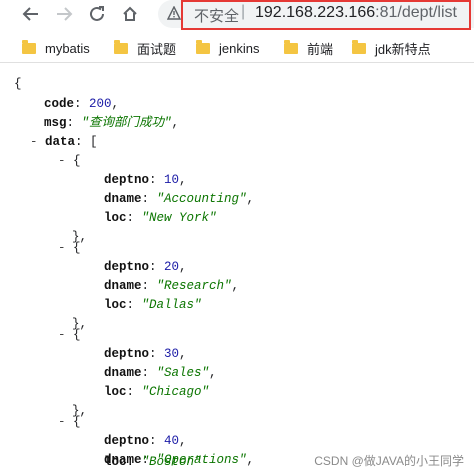 This screenshot has height=473, width=474. Describe the element at coordinates (100, 104) in the screenshot. I see `json-code-value: 200` at that location.